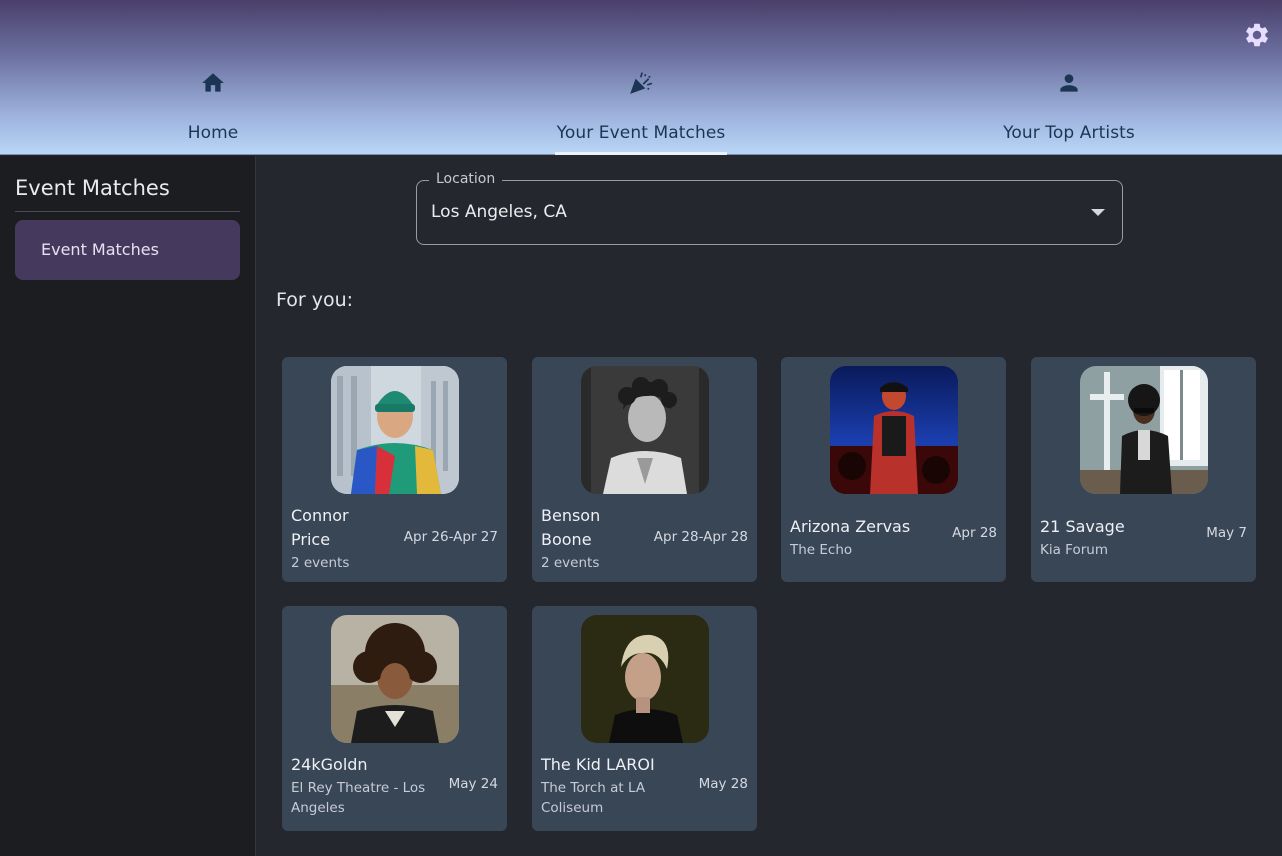 The image size is (1282, 856). Describe the element at coordinates (1098, 212) in the screenshot. I see `chevron-down-icon` at that location.